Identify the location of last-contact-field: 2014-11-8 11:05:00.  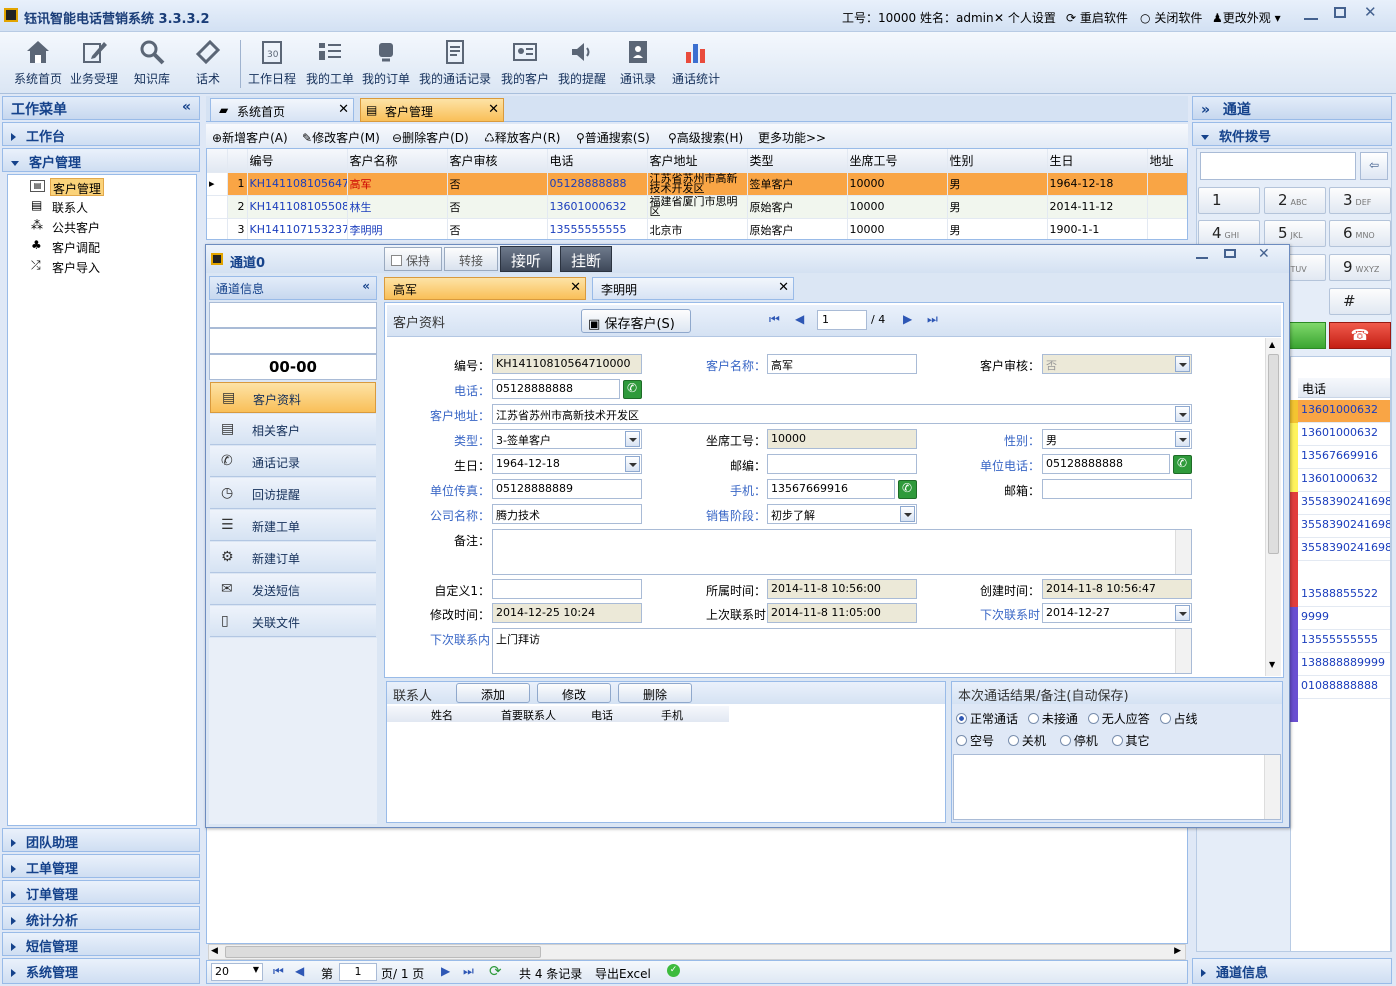
(842, 613).